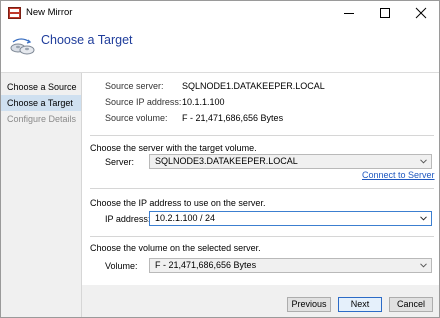 The width and height of the screenshot is (440, 318). What do you see at coordinates (136, 118) in the screenshot?
I see `source-volume-label: Source volume:` at bounding box center [136, 118].